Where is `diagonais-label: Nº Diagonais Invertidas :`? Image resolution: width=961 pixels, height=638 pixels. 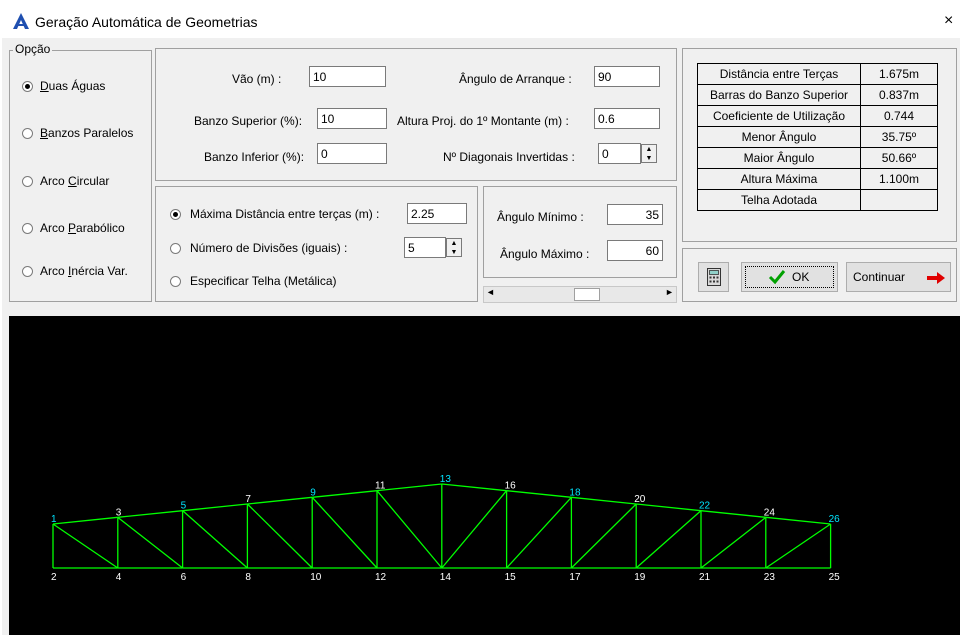 diagonais-label: Nº Diagonais Invertidas : is located at coordinates (509, 157).